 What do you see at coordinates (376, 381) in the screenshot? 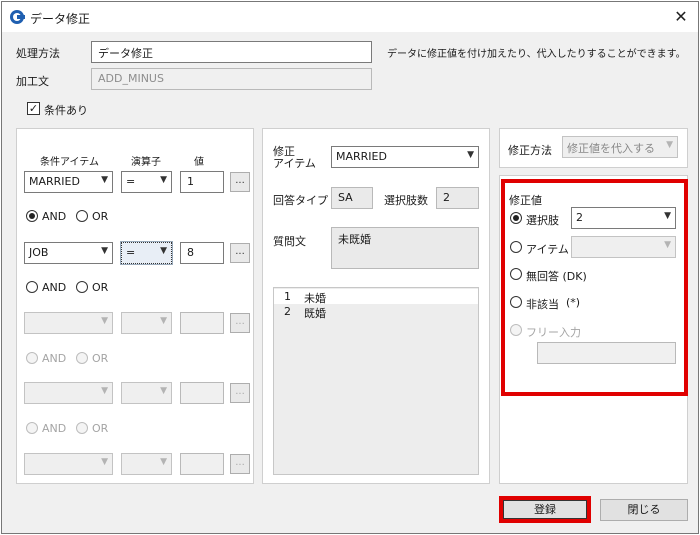
I see `choices-list: 1 未婚 2 既婚` at bounding box center [376, 381].